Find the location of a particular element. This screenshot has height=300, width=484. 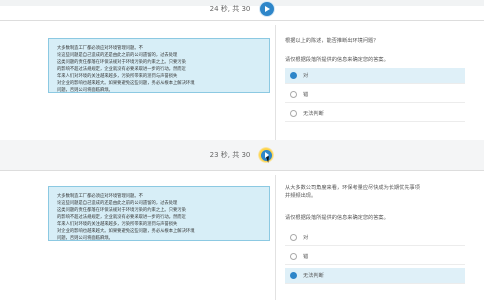

timer-counter: 23 秒, 共 30 is located at coordinates (230, 155).